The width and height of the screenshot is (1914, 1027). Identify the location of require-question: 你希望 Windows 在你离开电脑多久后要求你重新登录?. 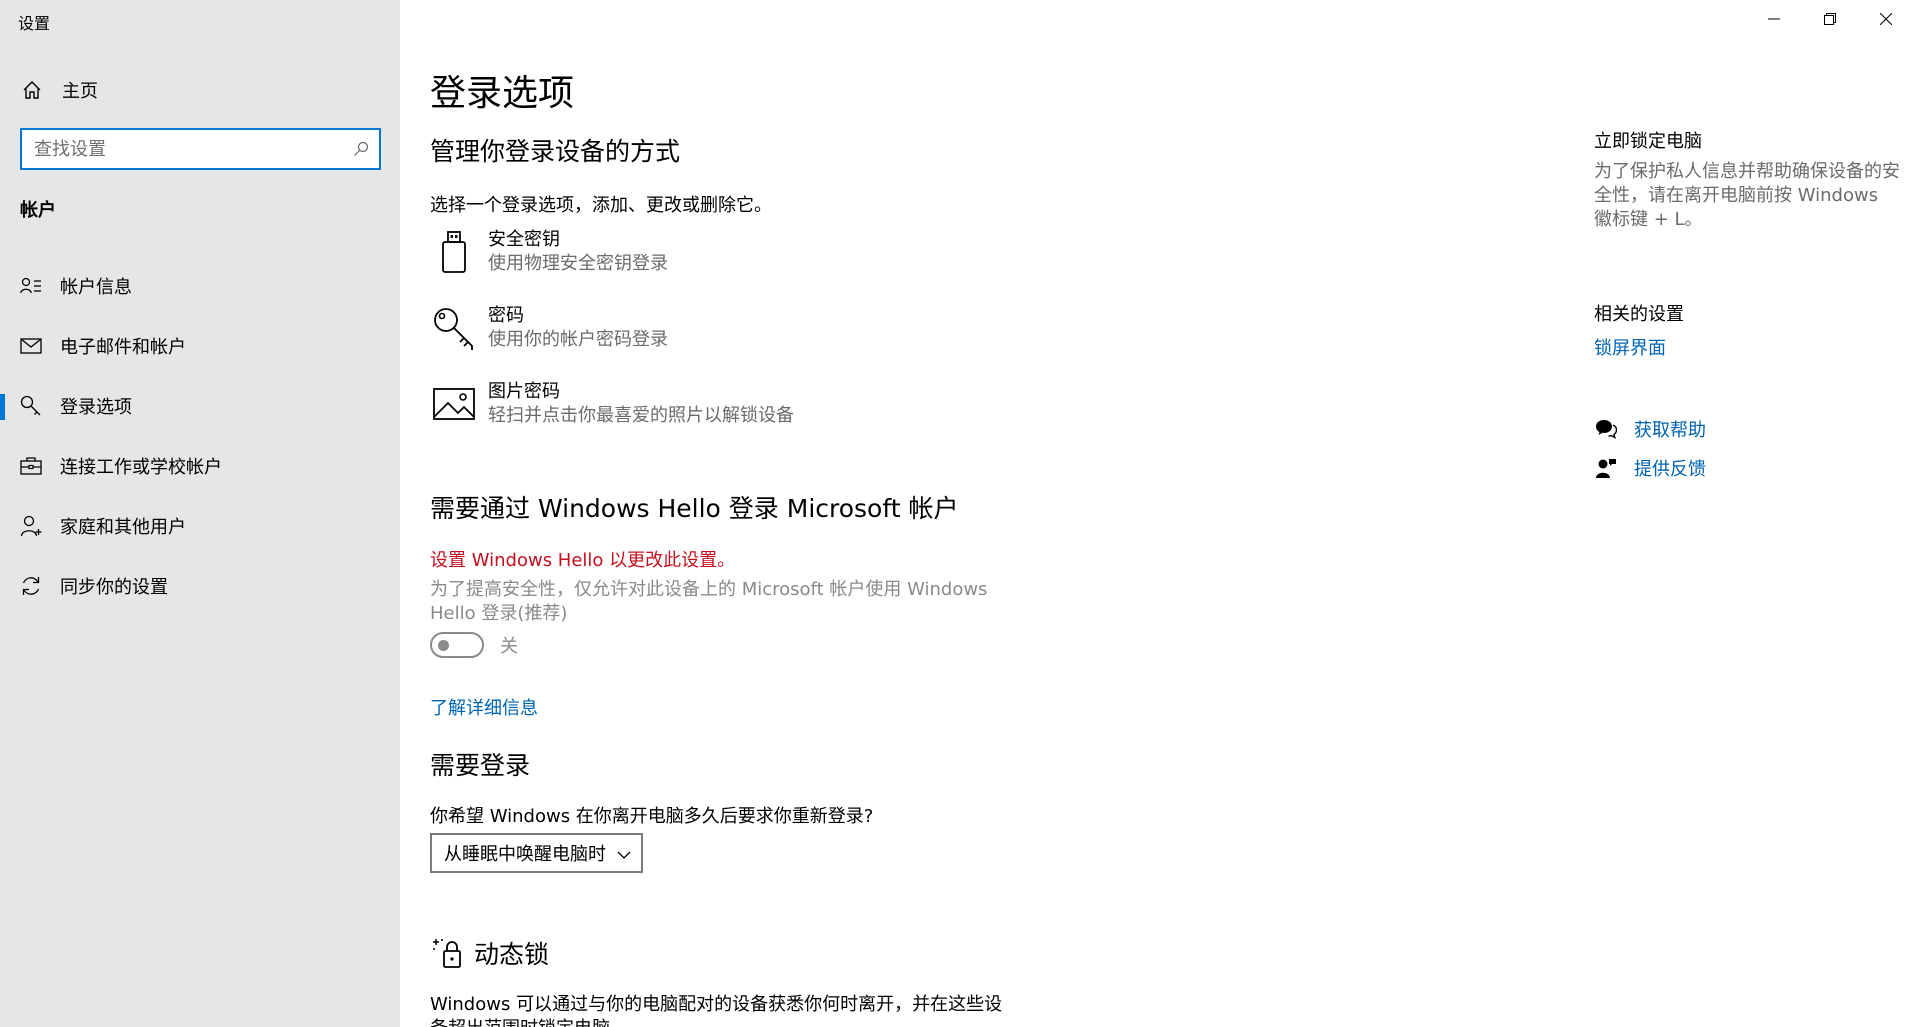
(652, 816).